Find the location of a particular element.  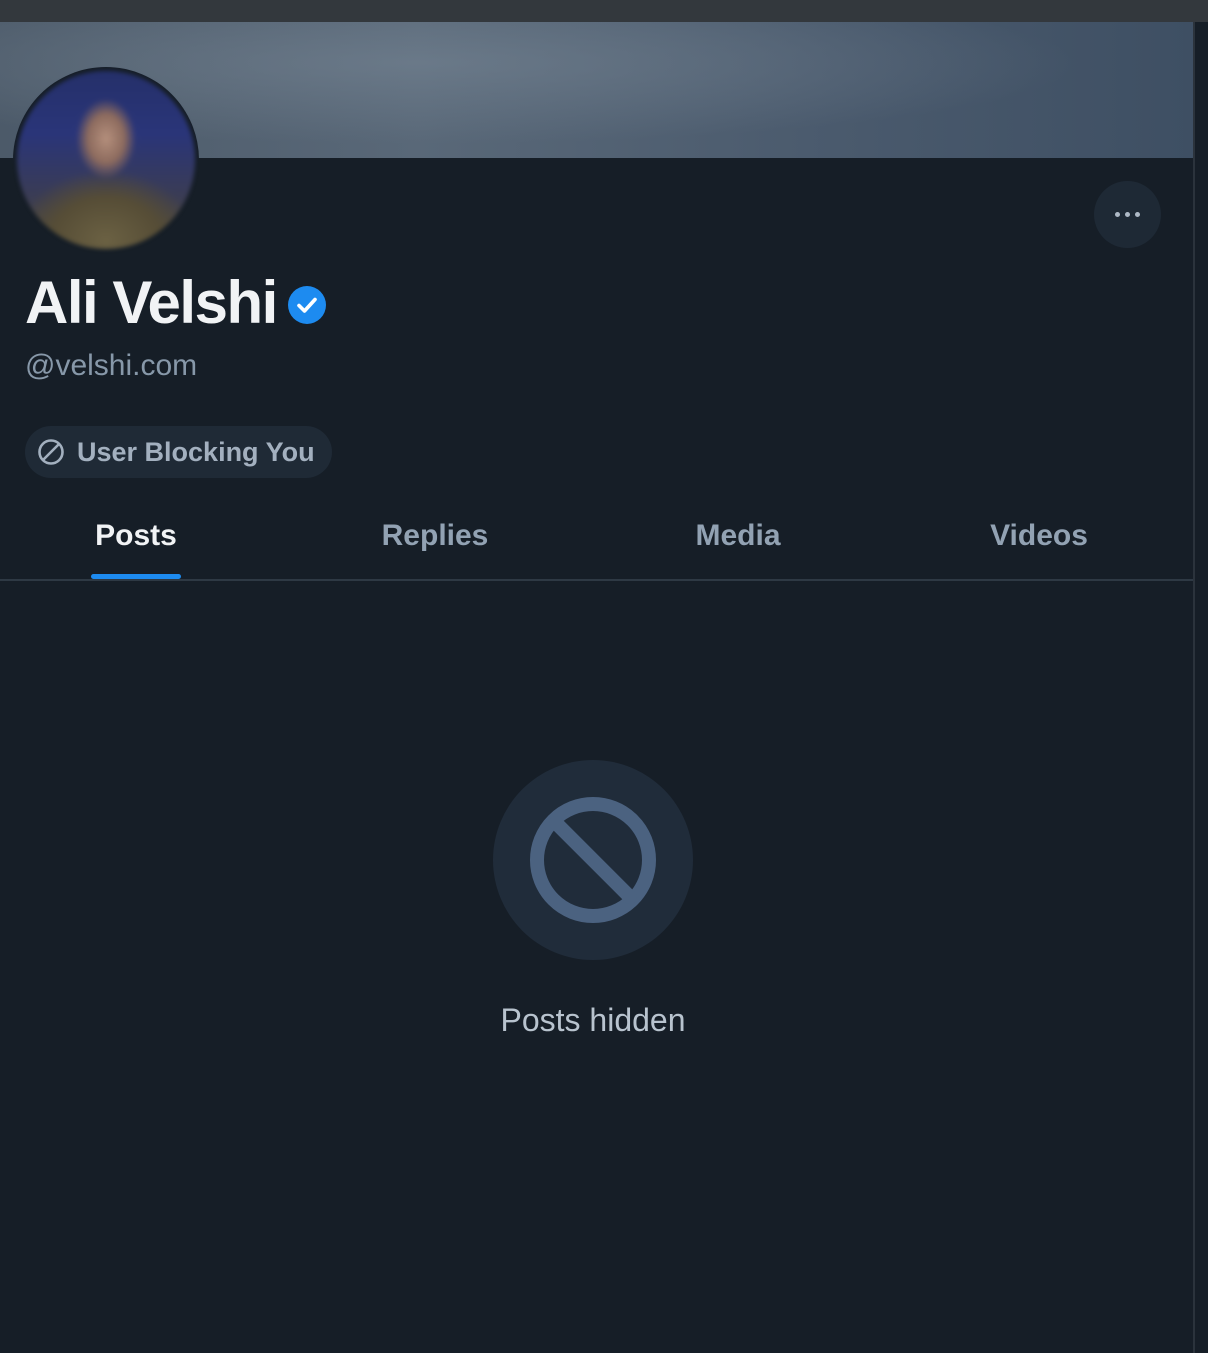

profile-tabs: Posts Replies Media Videos is located at coordinates (596, 536).